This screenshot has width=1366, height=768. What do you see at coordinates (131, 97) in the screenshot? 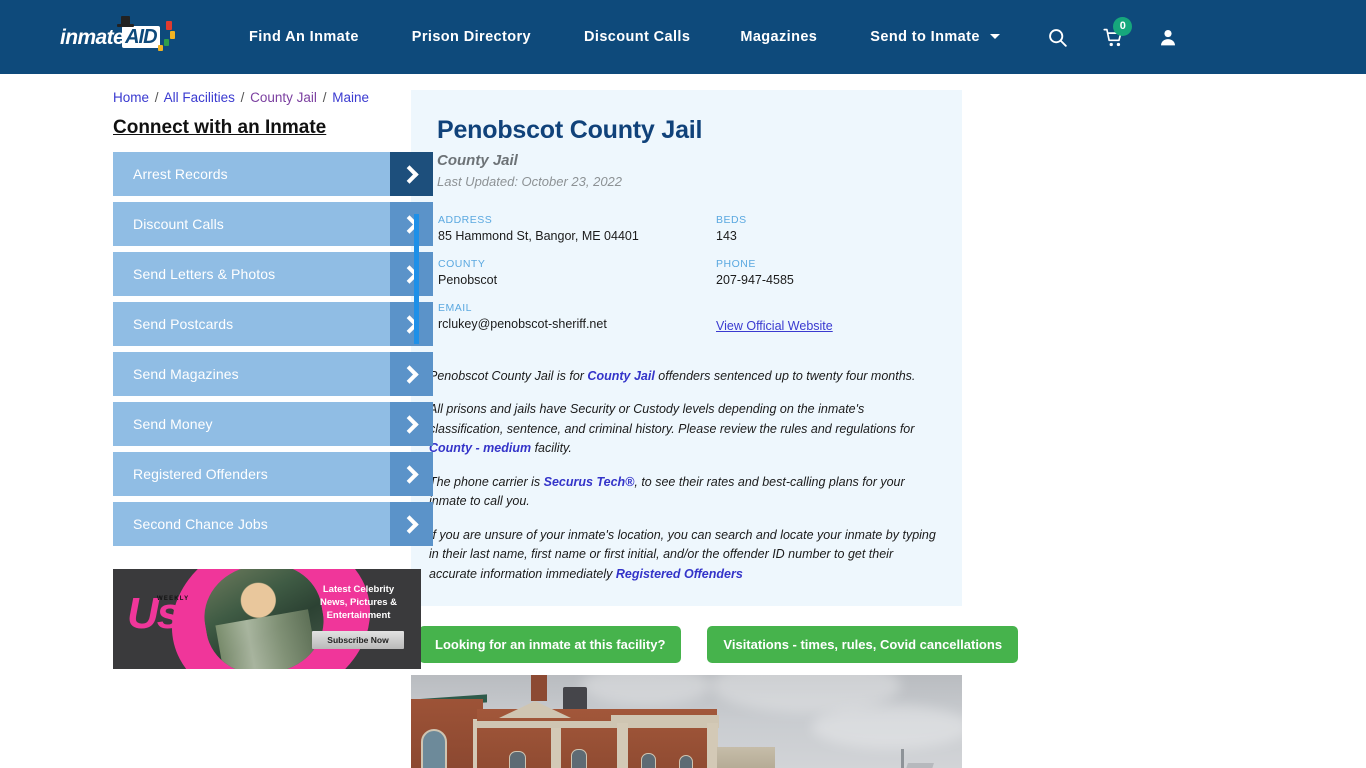
I see `breadcrumb-item-home: Home` at bounding box center [131, 97].